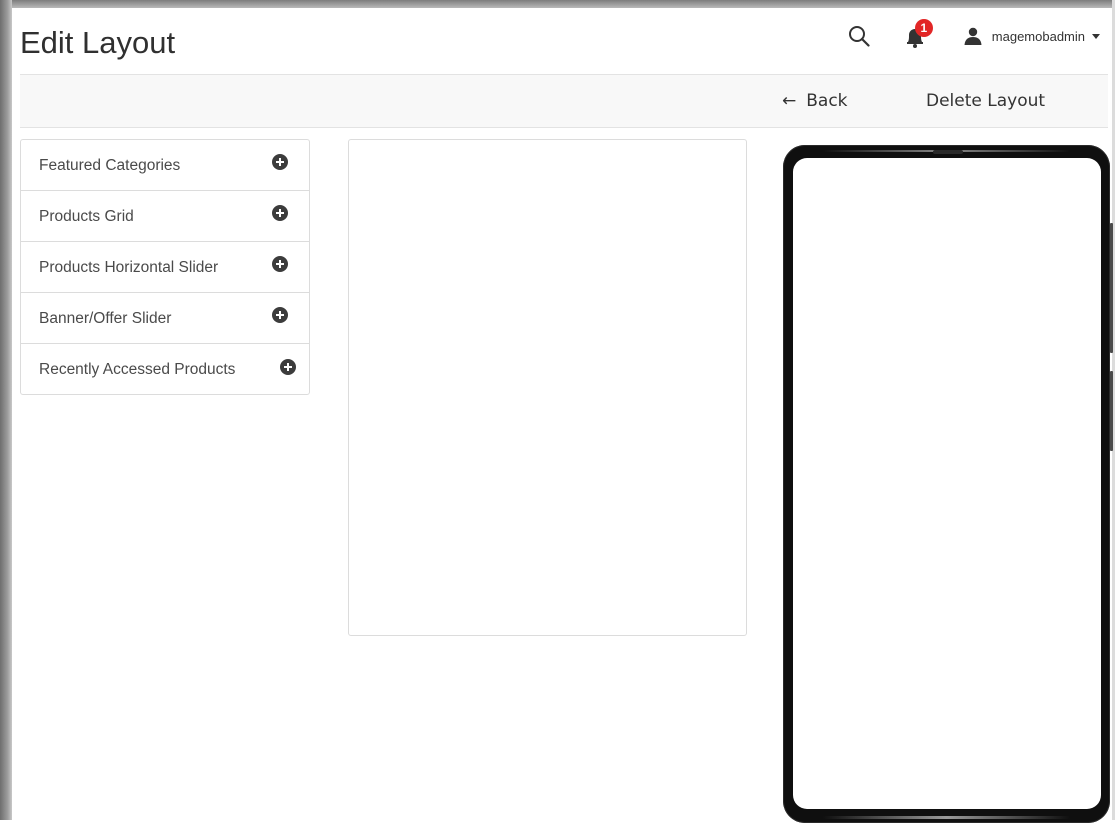 The height and width of the screenshot is (823, 1115). I want to click on component-label: Products Horizontal Slider, so click(129, 267).